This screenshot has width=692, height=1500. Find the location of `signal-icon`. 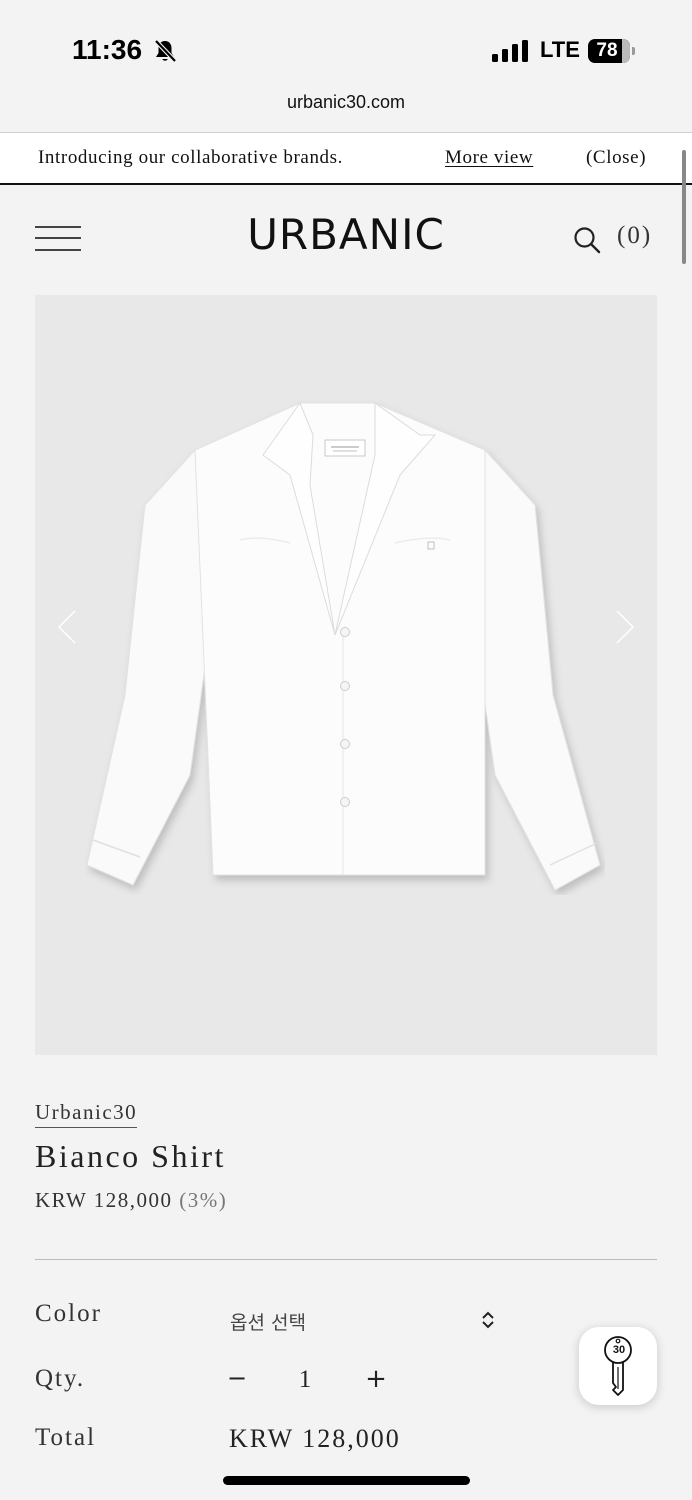

signal-icon is located at coordinates (510, 51).